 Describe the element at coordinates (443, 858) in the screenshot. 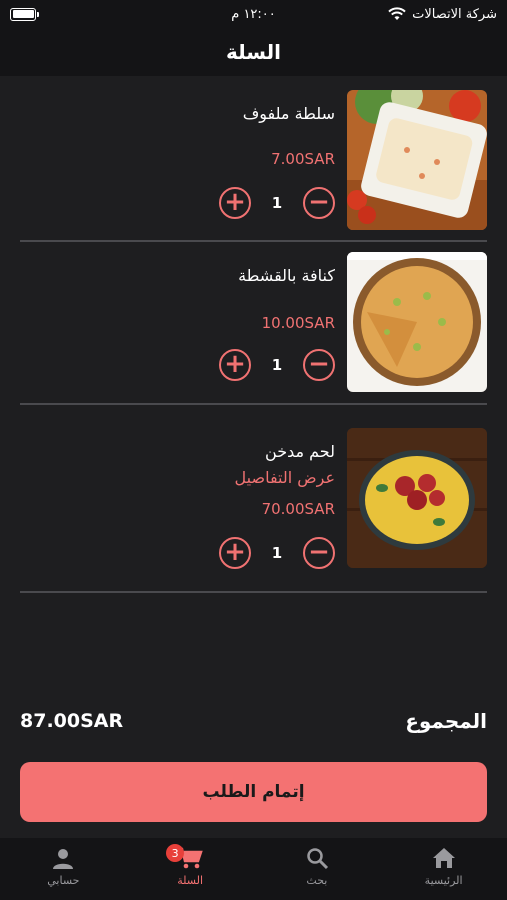

I see `home-icon` at that location.